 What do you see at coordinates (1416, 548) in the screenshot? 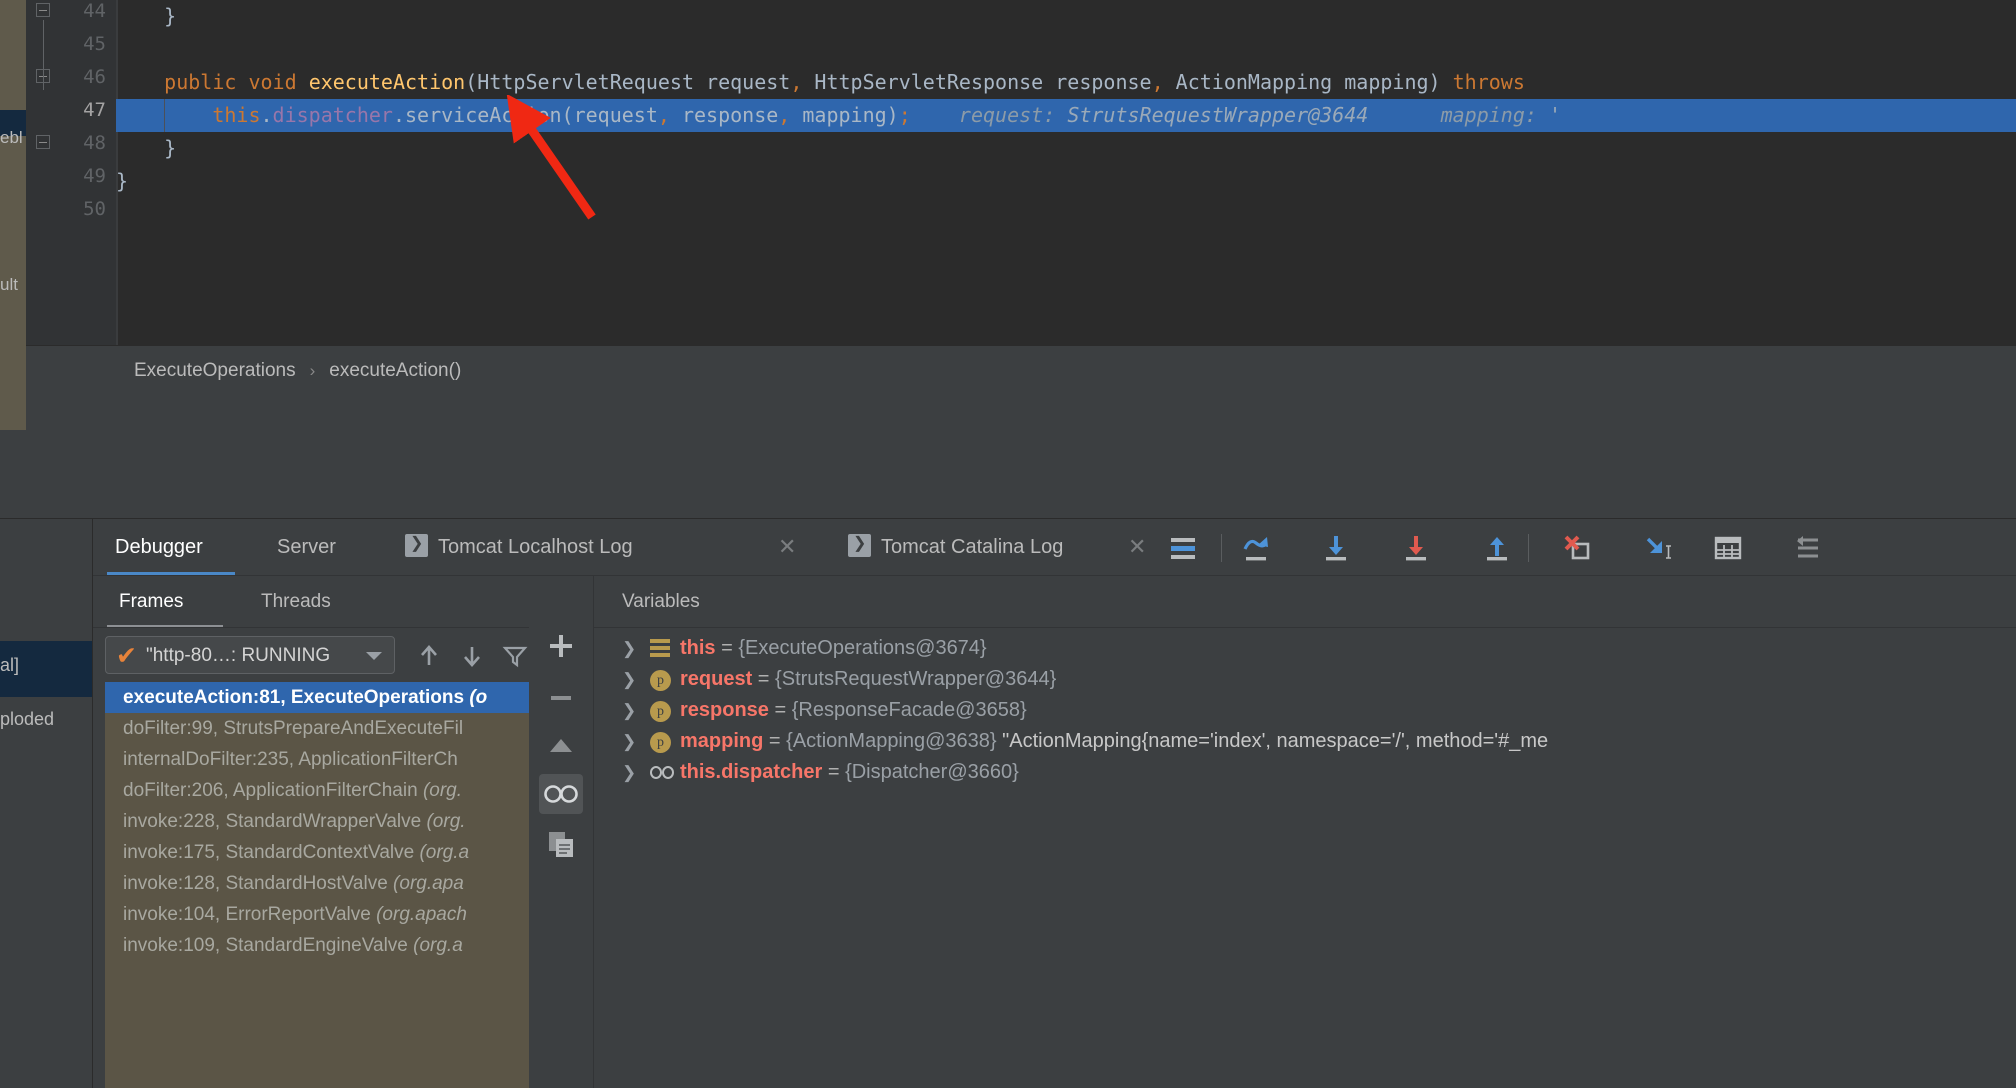
I see `force-step-into-icon` at bounding box center [1416, 548].